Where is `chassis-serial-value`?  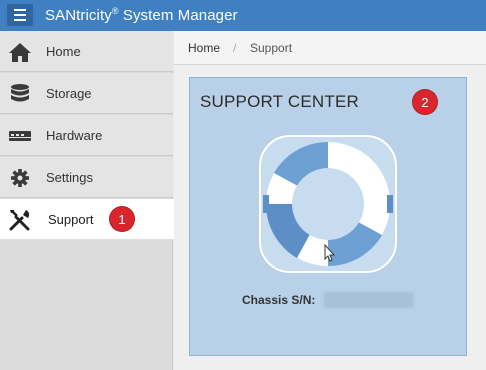 chassis-serial-value is located at coordinates (369, 300).